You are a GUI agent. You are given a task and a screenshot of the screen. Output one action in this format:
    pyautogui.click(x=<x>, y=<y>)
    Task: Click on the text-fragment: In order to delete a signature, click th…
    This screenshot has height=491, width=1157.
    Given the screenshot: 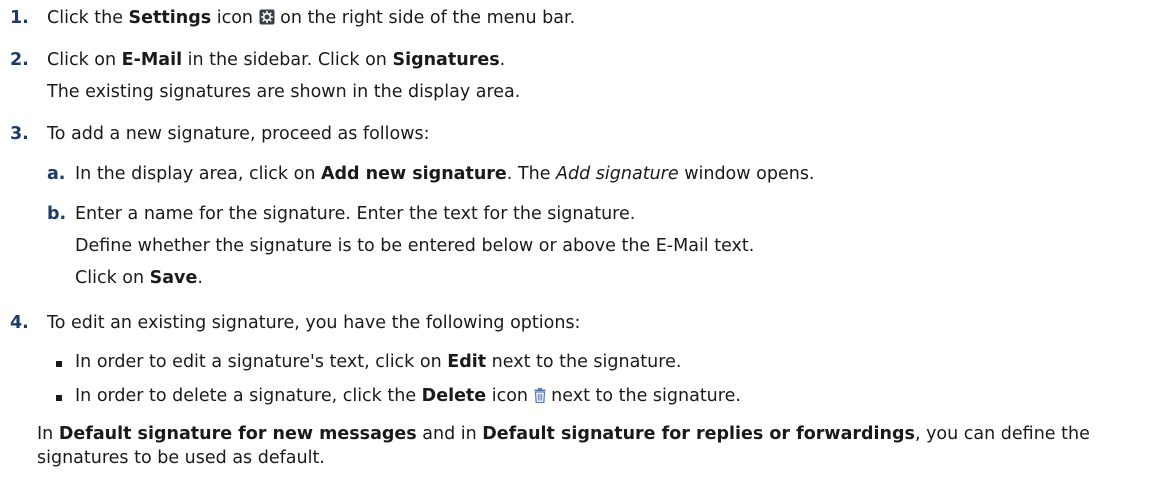 What is the action you would take?
    pyautogui.click(x=248, y=396)
    